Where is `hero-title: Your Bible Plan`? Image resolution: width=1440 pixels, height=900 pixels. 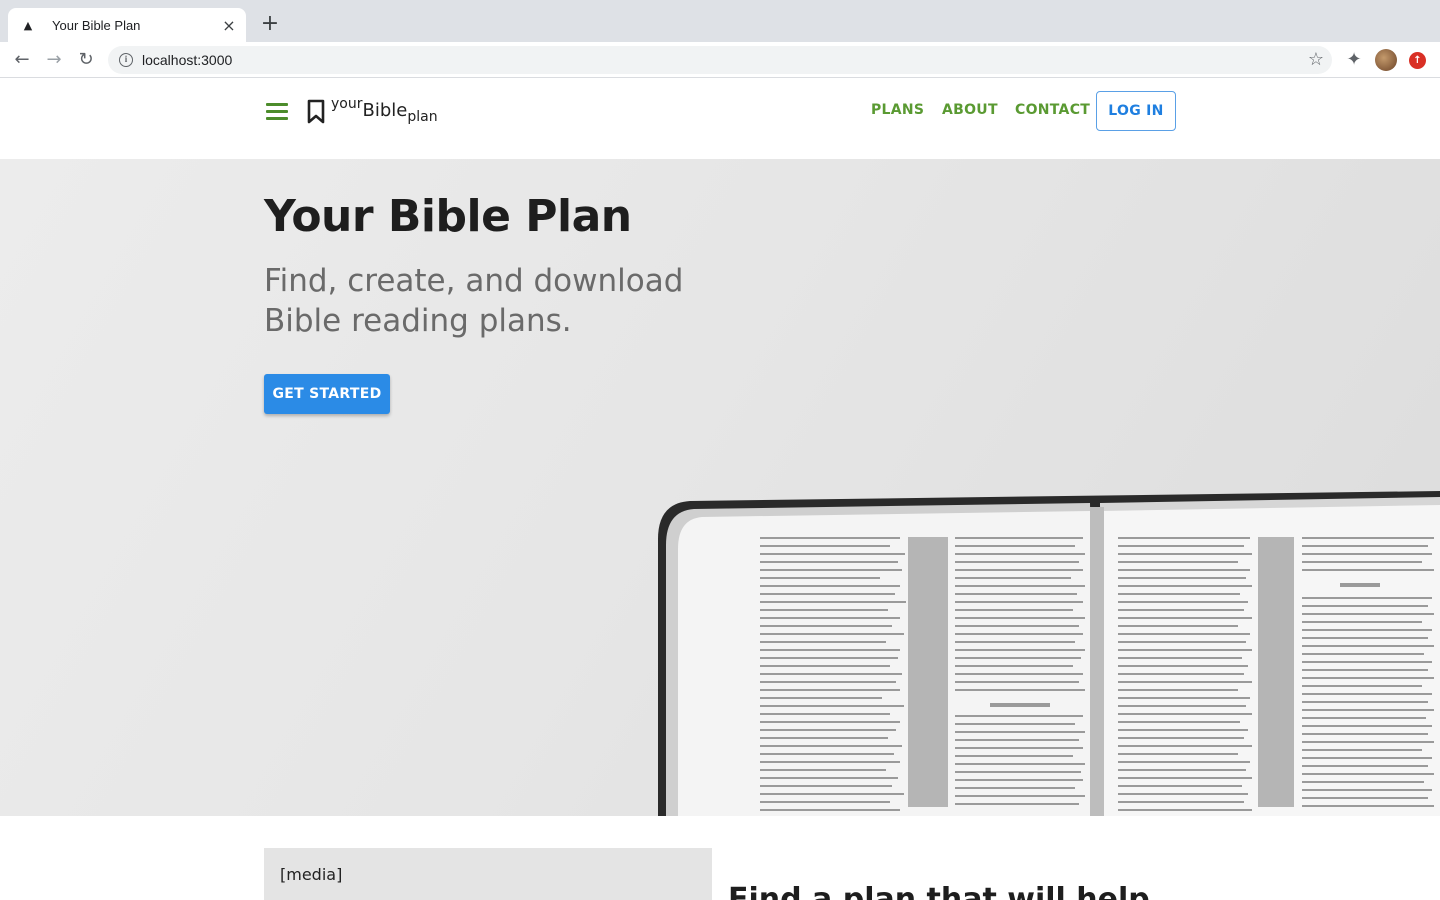 hero-title: Your Bible Plan is located at coordinates (448, 216).